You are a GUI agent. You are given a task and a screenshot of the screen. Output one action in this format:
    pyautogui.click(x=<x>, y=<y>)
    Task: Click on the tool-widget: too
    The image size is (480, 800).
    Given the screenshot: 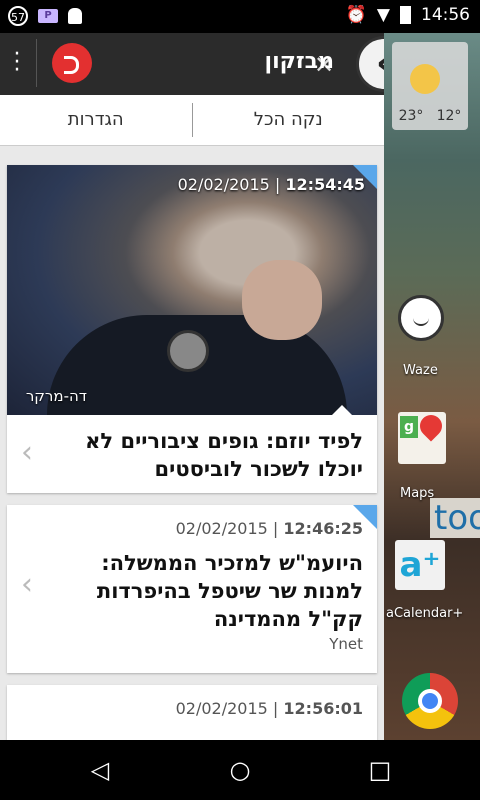 What is the action you would take?
    pyautogui.click(x=455, y=518)
    